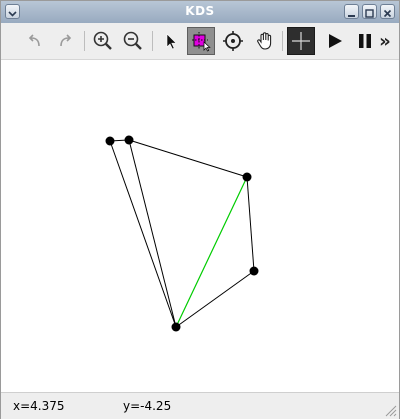  I want to click on redo-icon, so click(66, 40).